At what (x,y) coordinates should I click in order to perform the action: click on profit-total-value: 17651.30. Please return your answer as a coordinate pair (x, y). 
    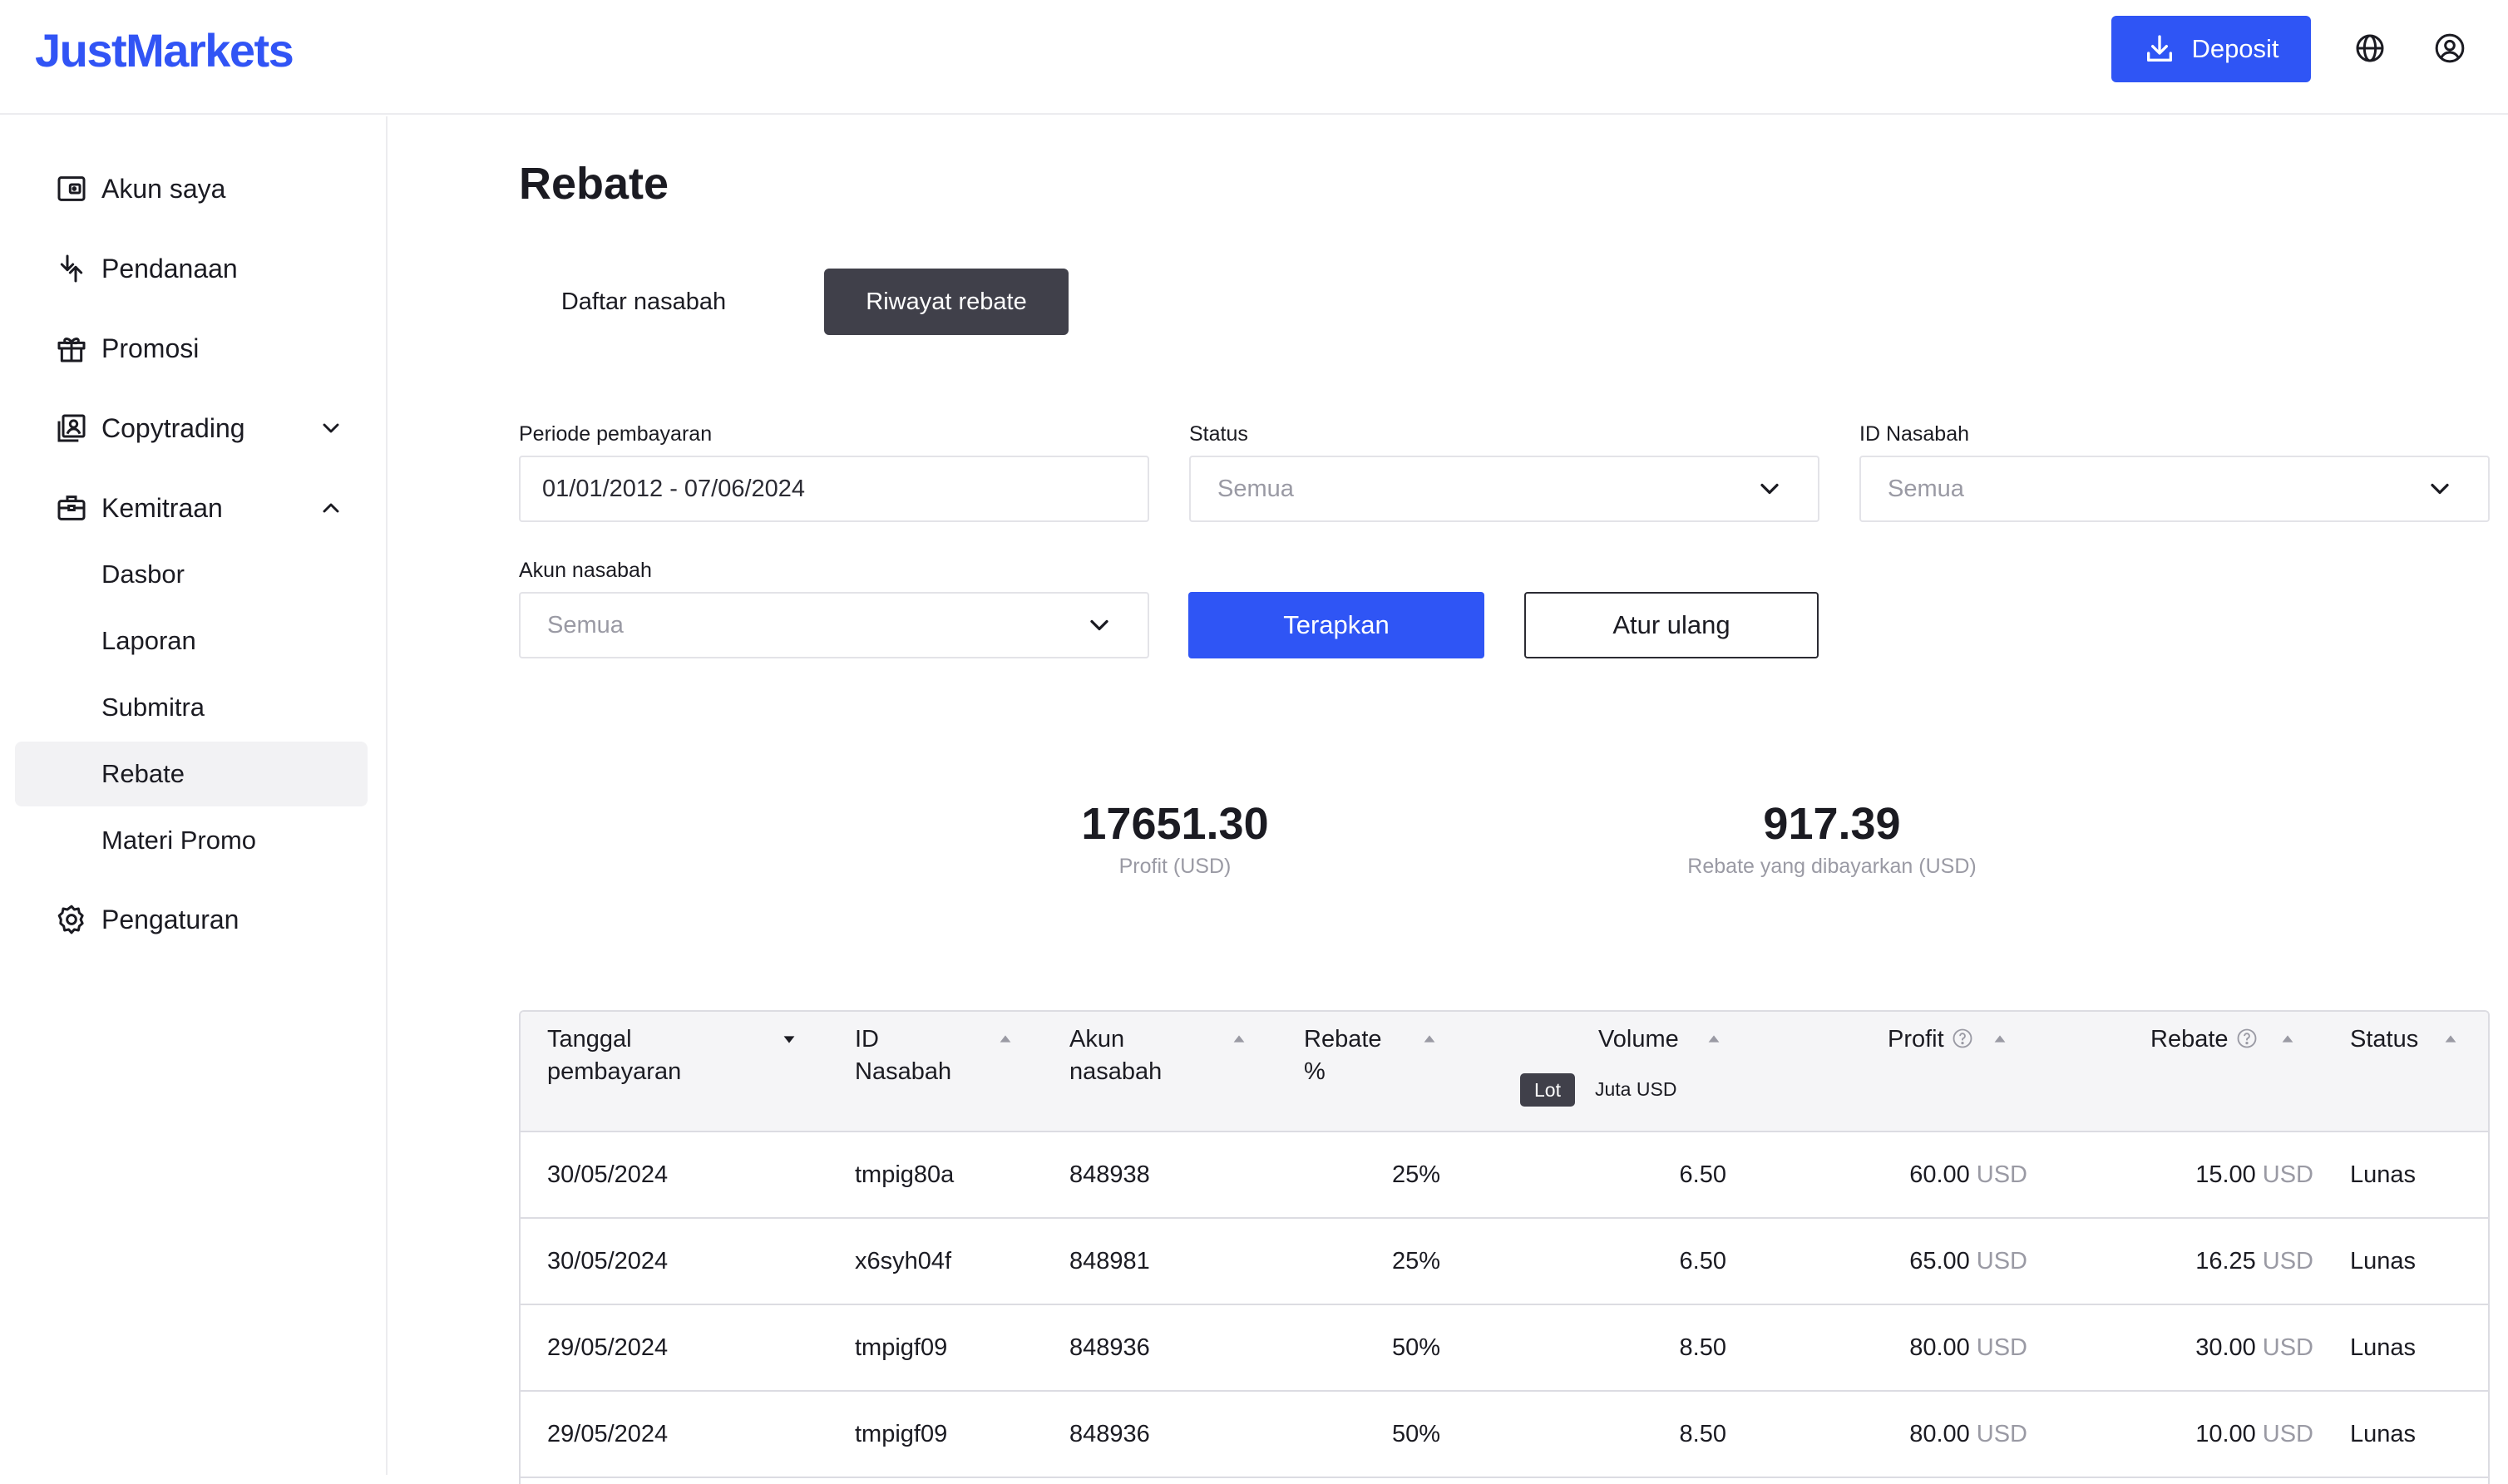
    Looking at the image, I should click on (1175, 824).